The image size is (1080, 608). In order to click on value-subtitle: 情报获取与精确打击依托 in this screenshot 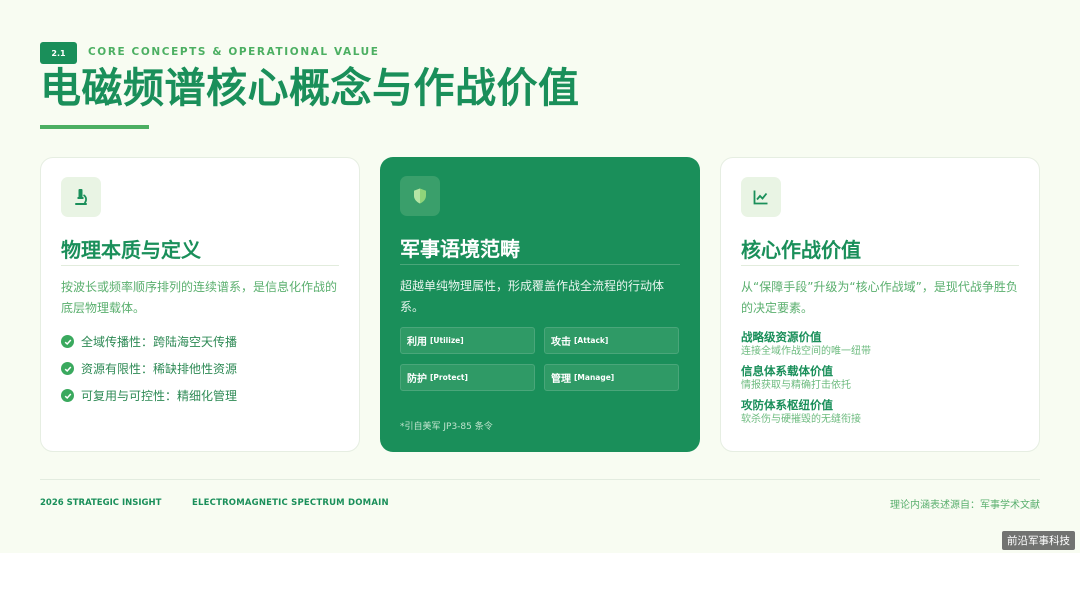, I will do `click(796, 385)`.